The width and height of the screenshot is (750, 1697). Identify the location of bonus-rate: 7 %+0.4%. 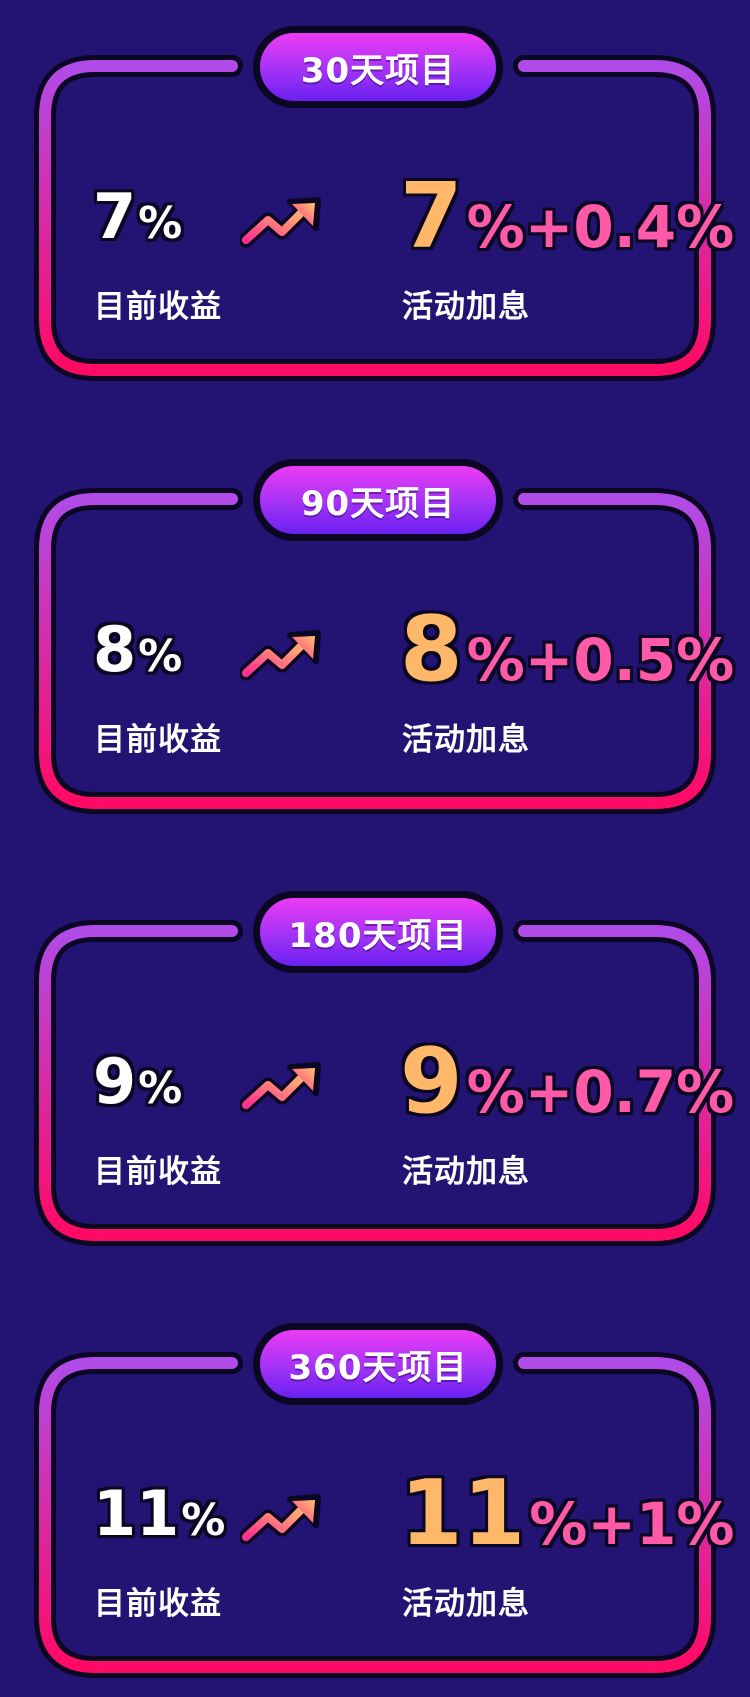
(567, 217).